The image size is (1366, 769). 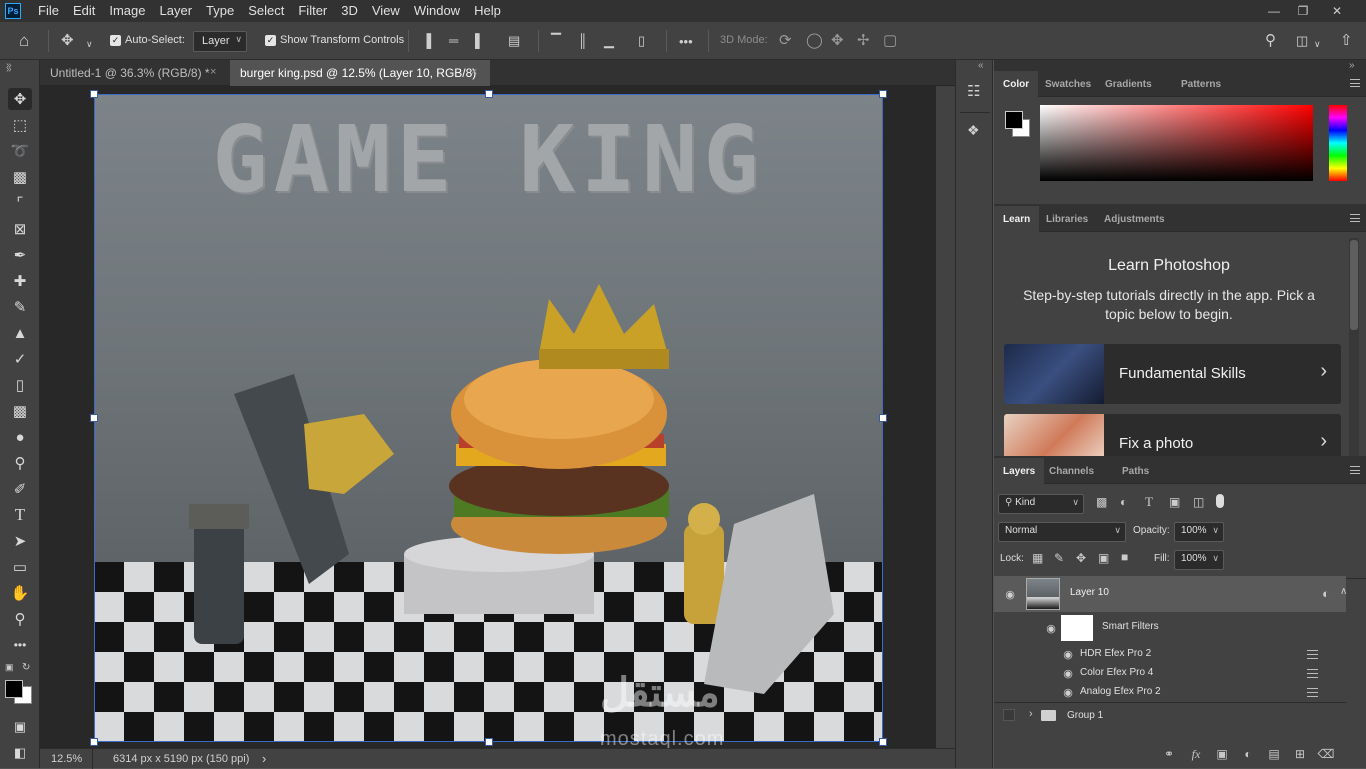 What do you see at coordinates (1124, 557) in the screenshot?
I see `lock-all-icon: ■` at bounding box center [1124, 557].